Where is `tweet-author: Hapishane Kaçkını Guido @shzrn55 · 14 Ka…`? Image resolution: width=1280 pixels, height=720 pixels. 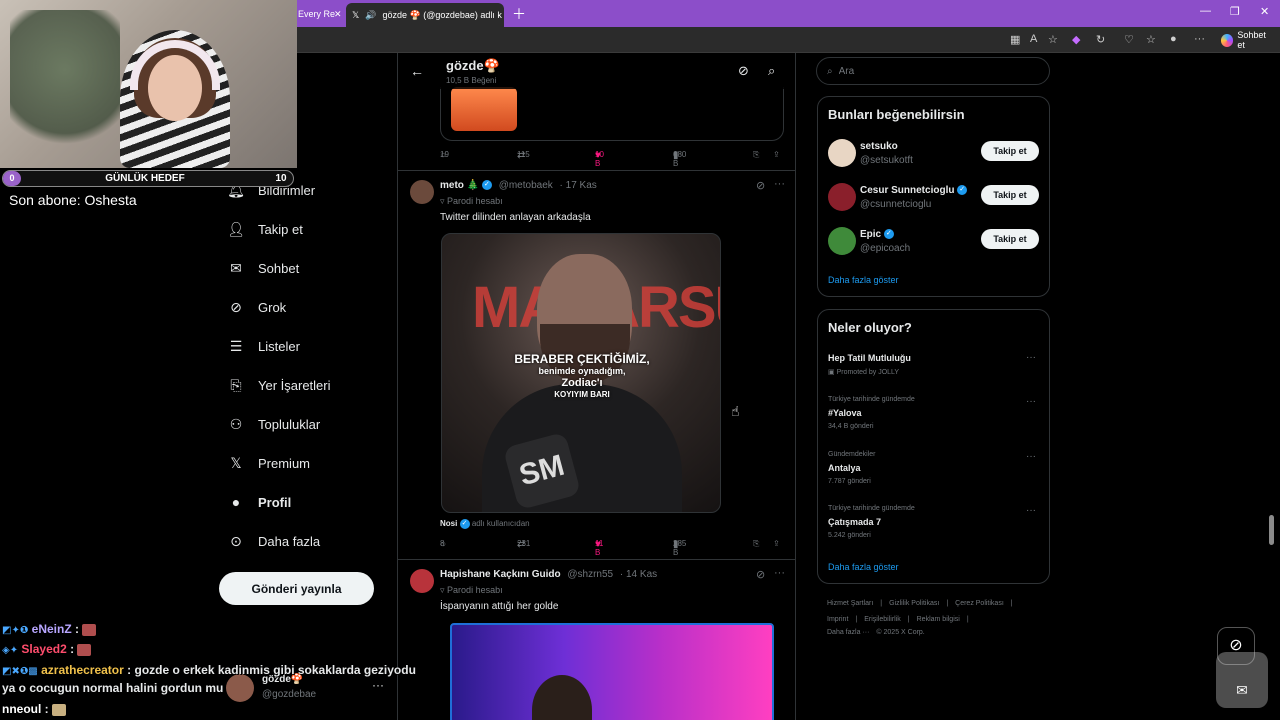
tweet-author: Hapishane Kaçkını Guido @shzrn55 · 14 Ka… is located at coordinates (548, 574).